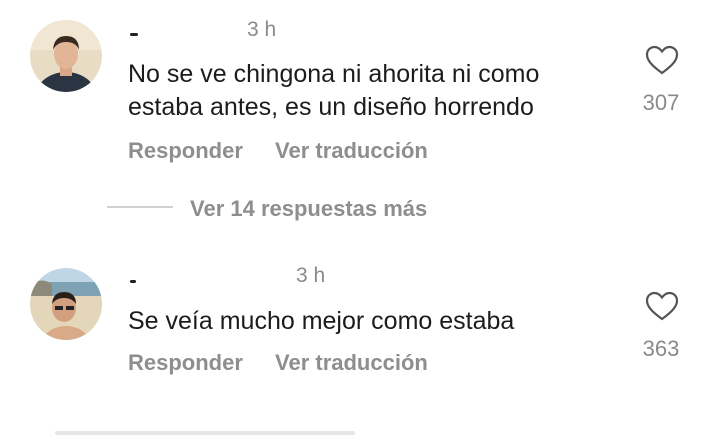 The height and width of the screenshot is (435, 718). I want to click on like-count: 363, so click(661, 348).